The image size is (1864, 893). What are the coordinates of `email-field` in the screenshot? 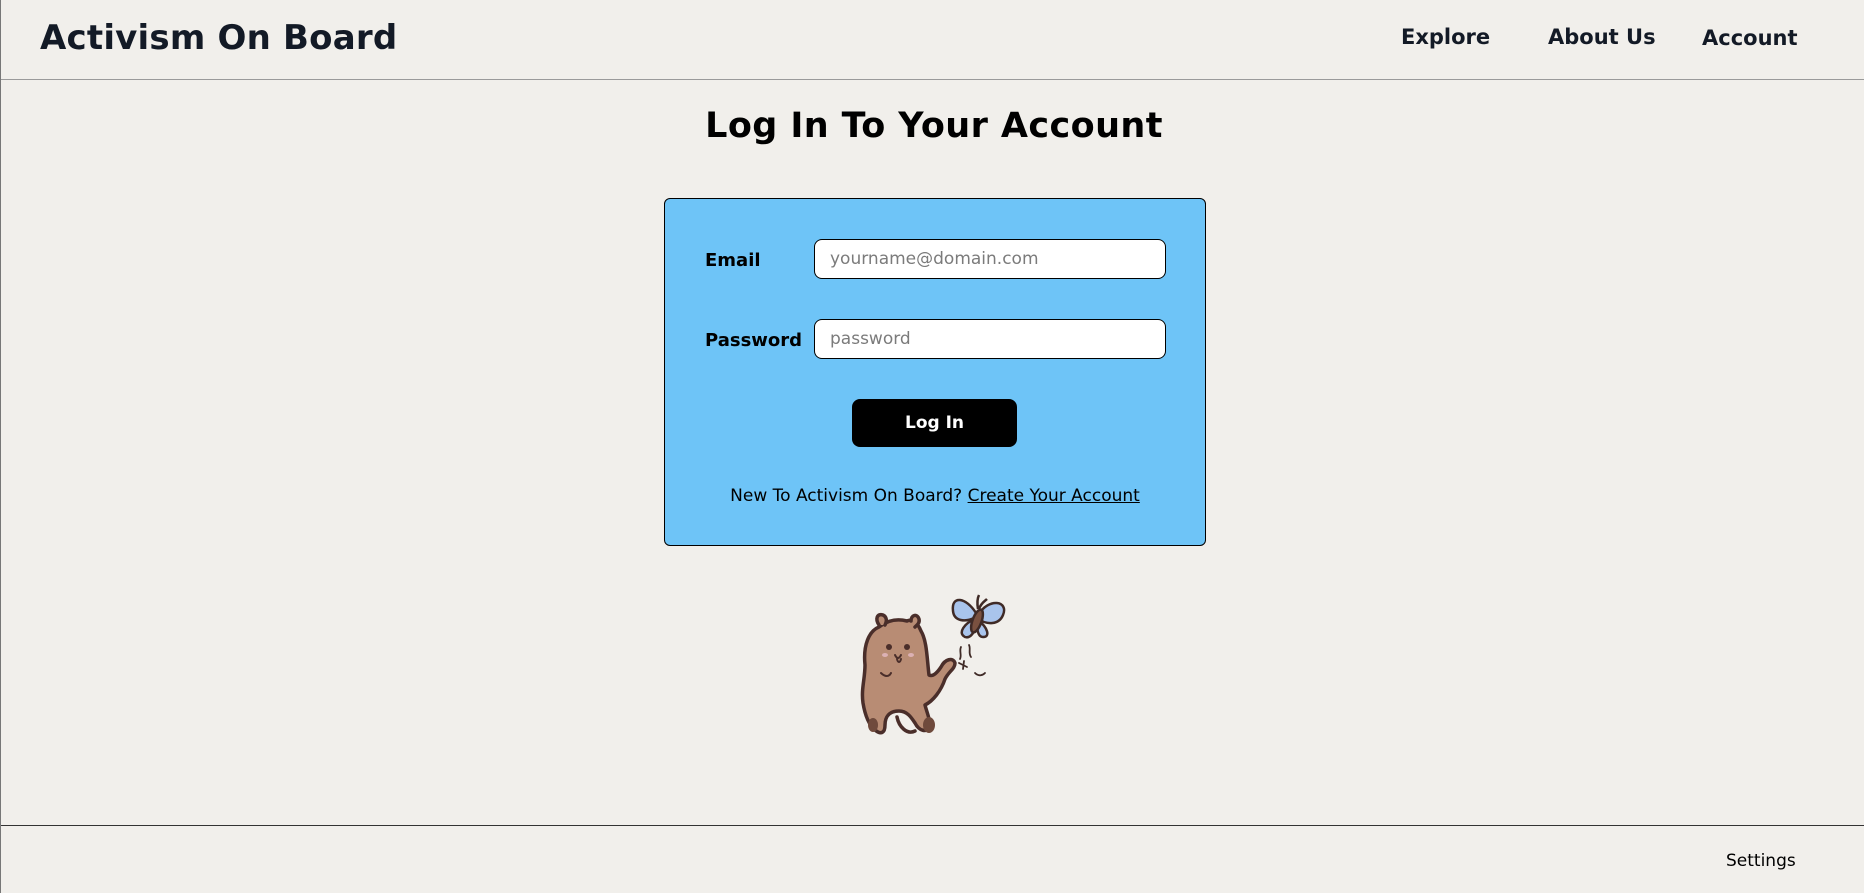 It's located at (990, 259).